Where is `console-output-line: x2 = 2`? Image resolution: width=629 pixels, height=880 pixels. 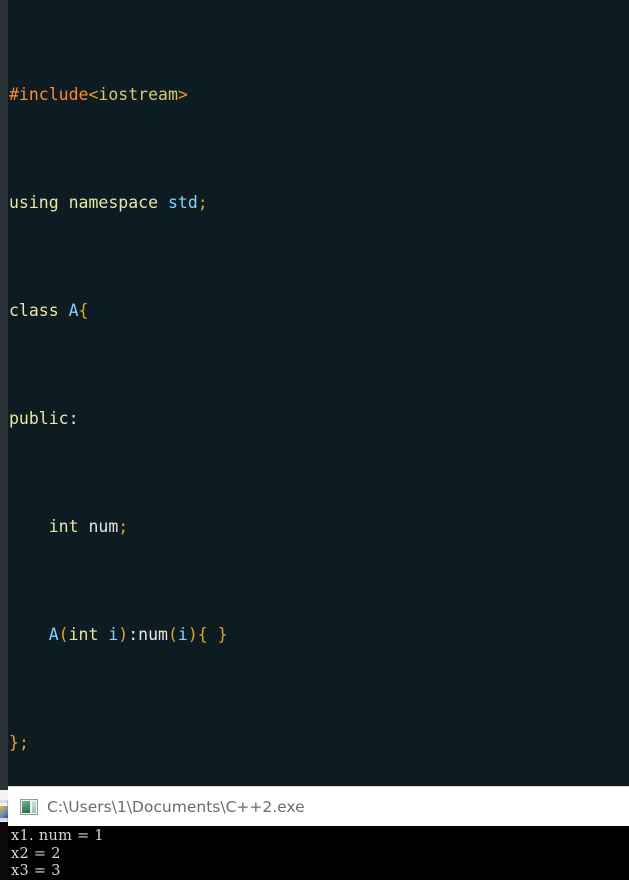 console-output-line: x2 = 2 is located at coordinates (36, 853).